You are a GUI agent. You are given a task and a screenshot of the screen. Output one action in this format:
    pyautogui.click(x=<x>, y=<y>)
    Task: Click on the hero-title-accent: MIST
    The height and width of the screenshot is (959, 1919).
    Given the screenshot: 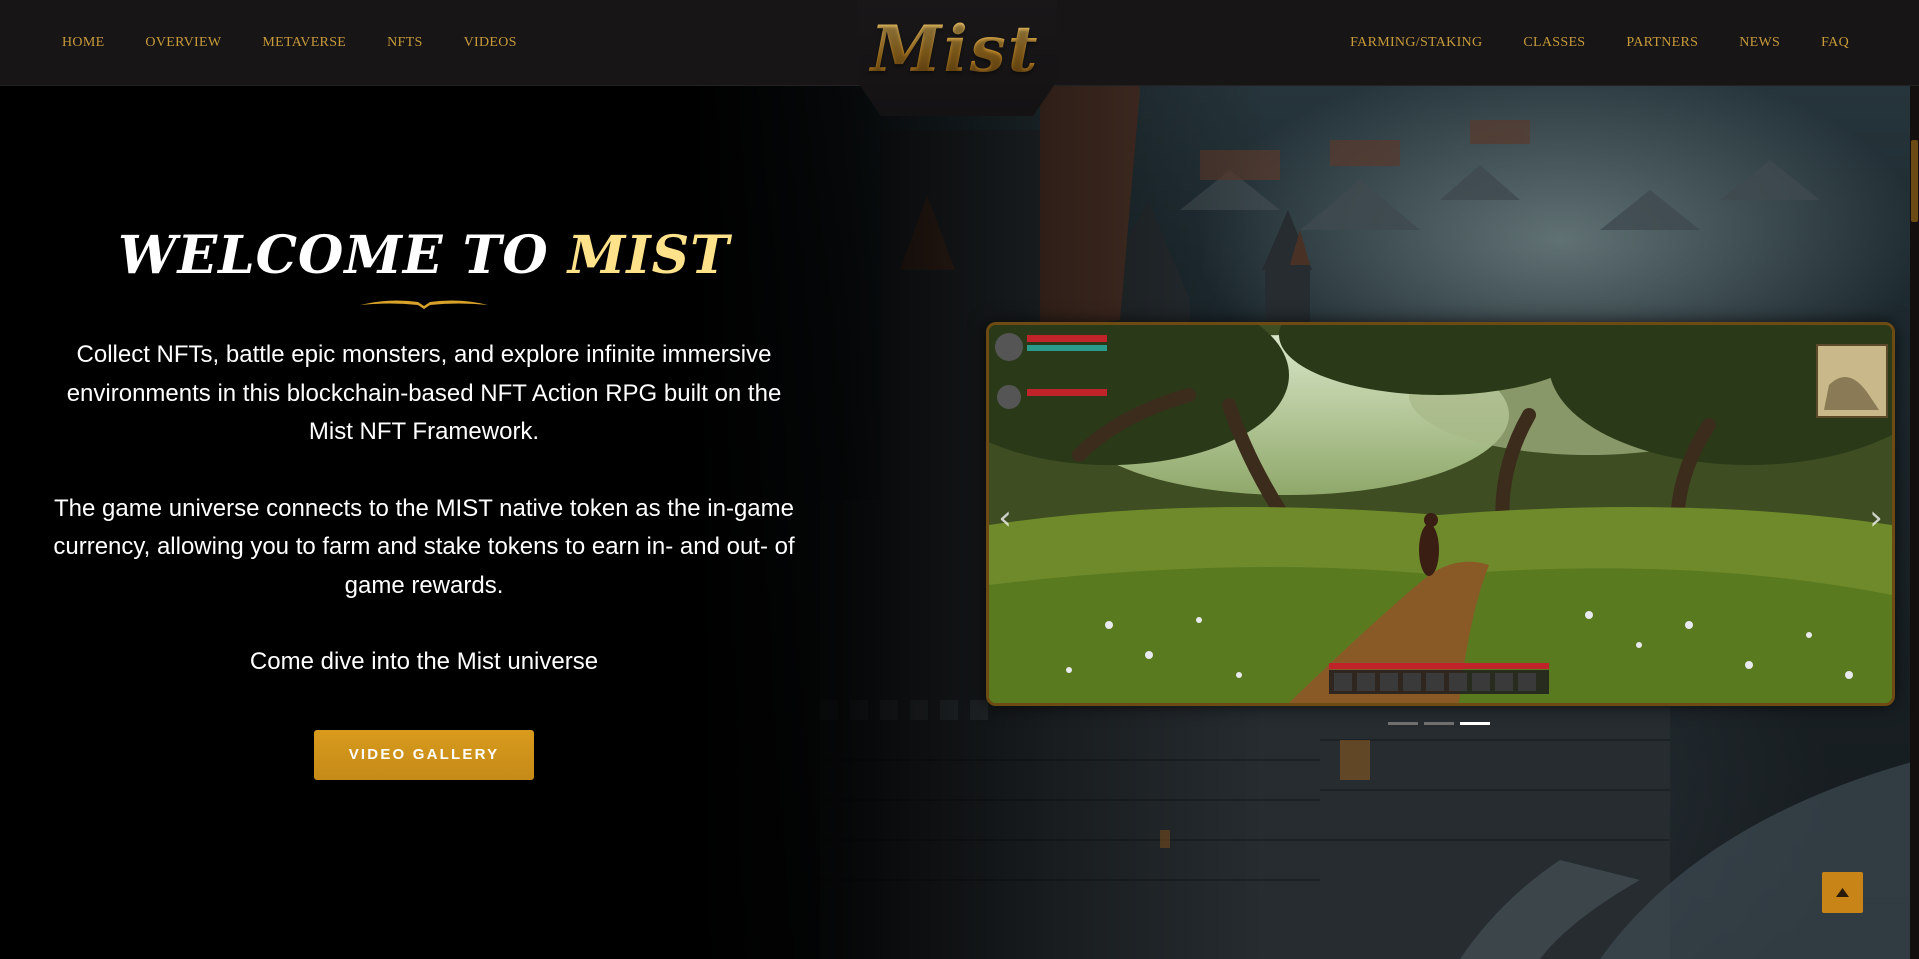 What is the action you would take?
    pyautogui.click(x=648, y=255)
    